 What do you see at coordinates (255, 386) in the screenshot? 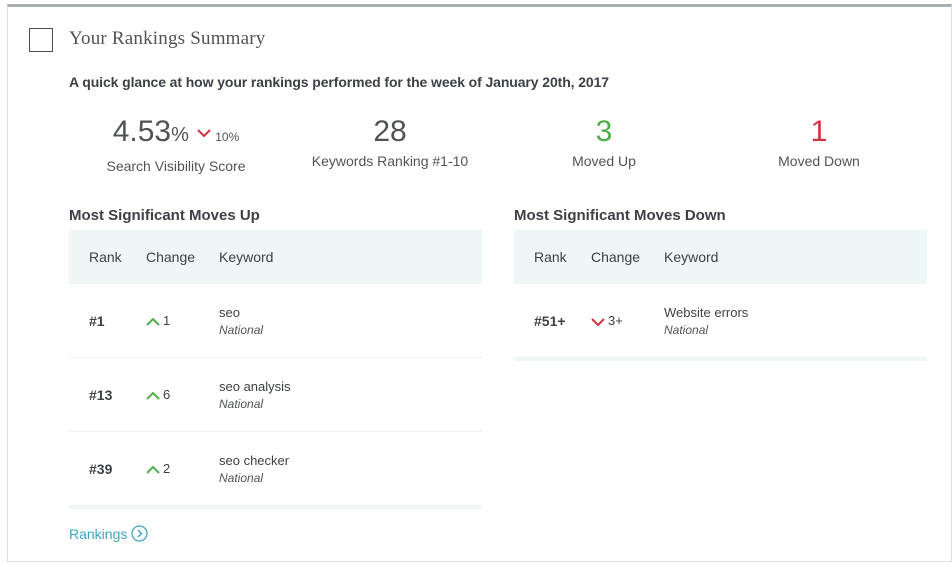
I see `row-keyword: seo analysis` at bounding box center [255, 386].